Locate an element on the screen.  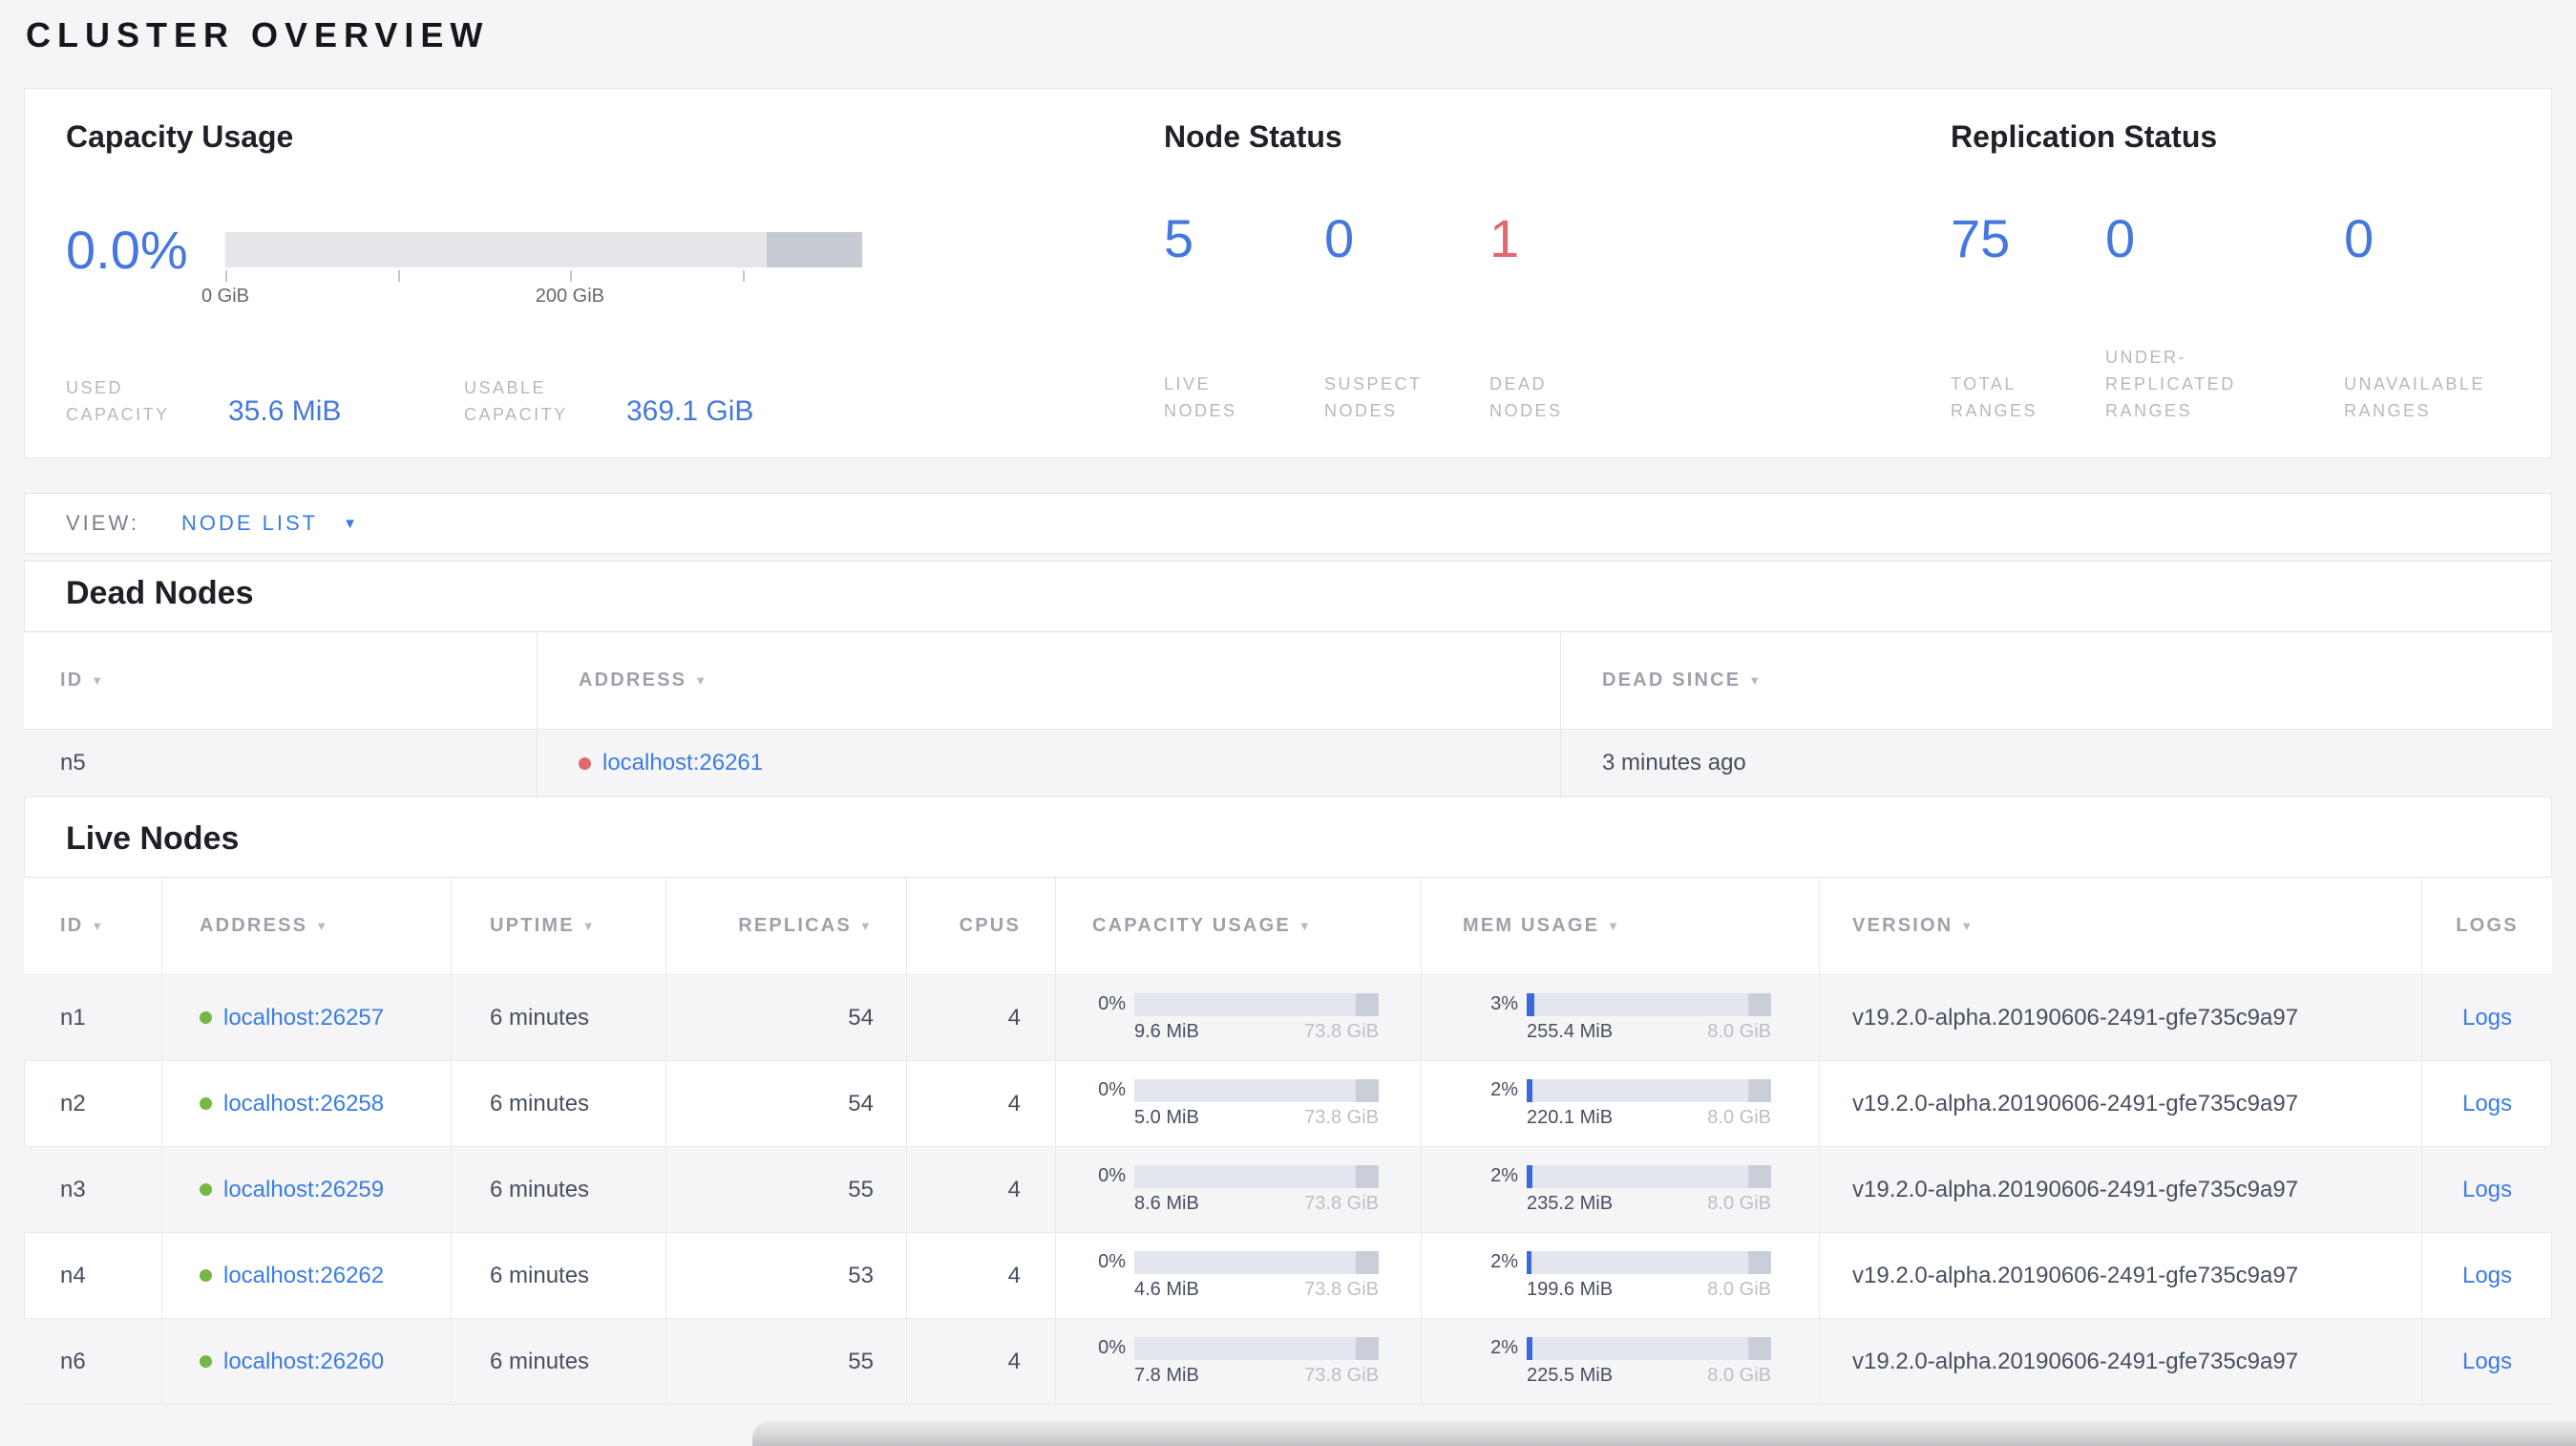
node-capacity-usage-cell: 0% 5.0 MiB 73.8 GiB is located at coordinates (1238, 1103).